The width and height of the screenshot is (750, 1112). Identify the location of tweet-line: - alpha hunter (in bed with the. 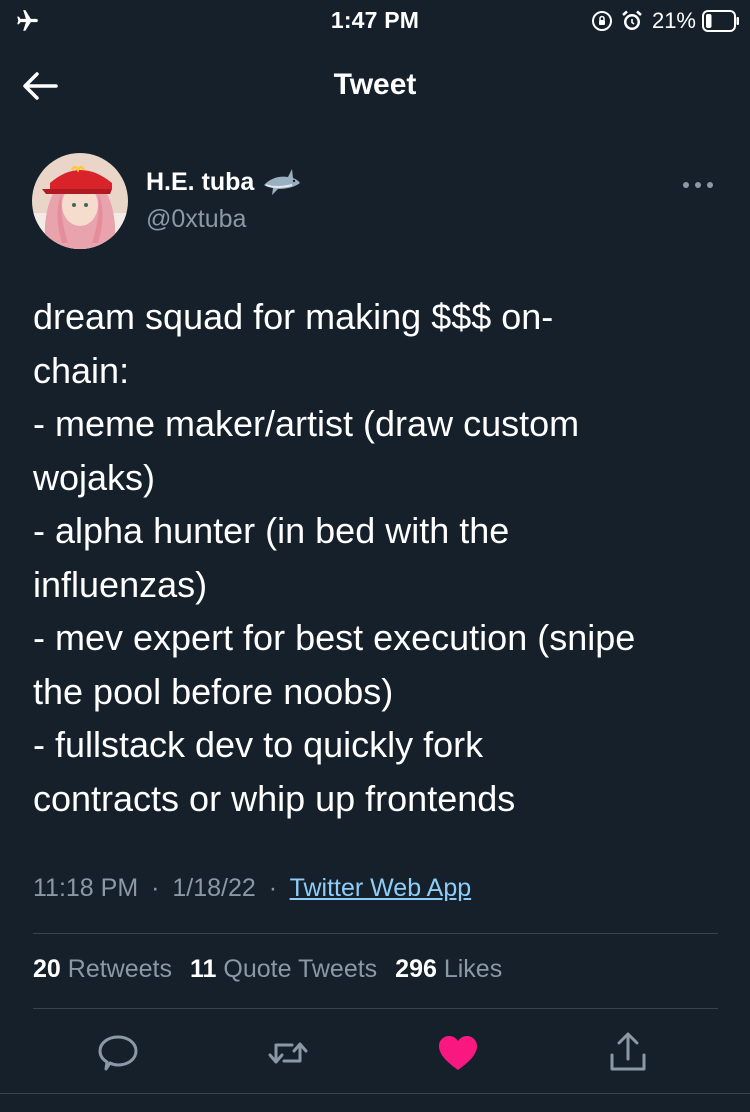
(271, 530).